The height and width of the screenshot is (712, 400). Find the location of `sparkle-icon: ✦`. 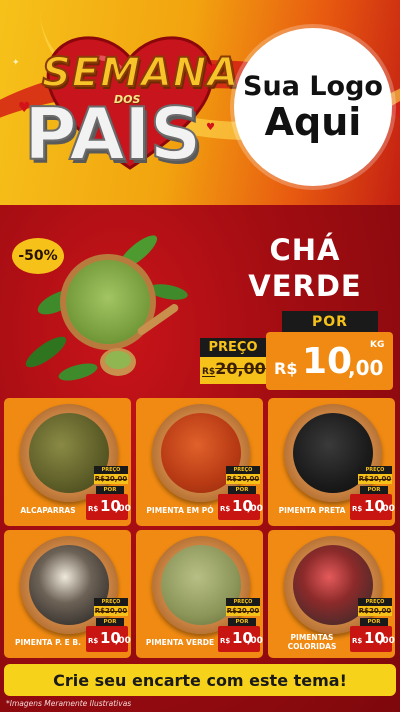

sparkle-icon: ✦ is located at coordinates (16, 63).